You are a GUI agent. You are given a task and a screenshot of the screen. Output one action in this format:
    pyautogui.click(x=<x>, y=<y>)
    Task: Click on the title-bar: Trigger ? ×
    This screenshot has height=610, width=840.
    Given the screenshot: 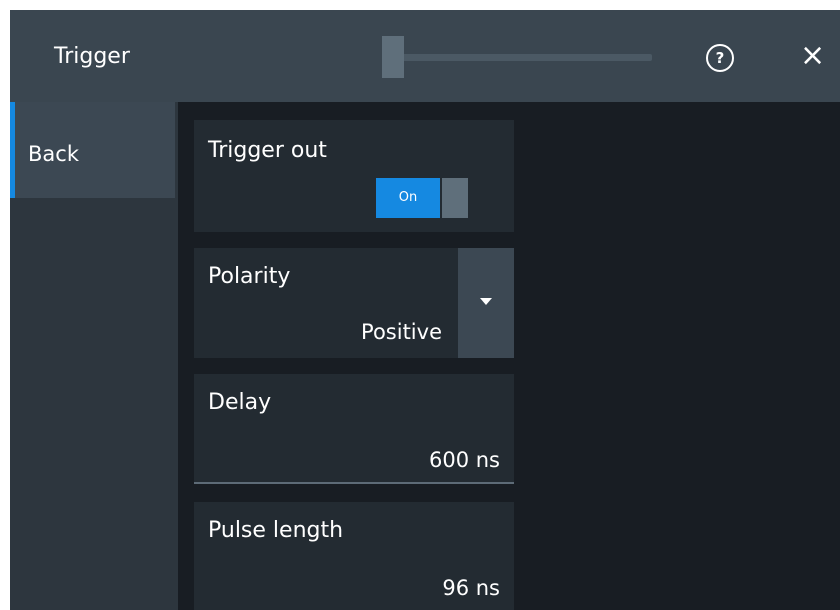 What is the action you would take?
    pyautogui.click(x=425, y=56)
    